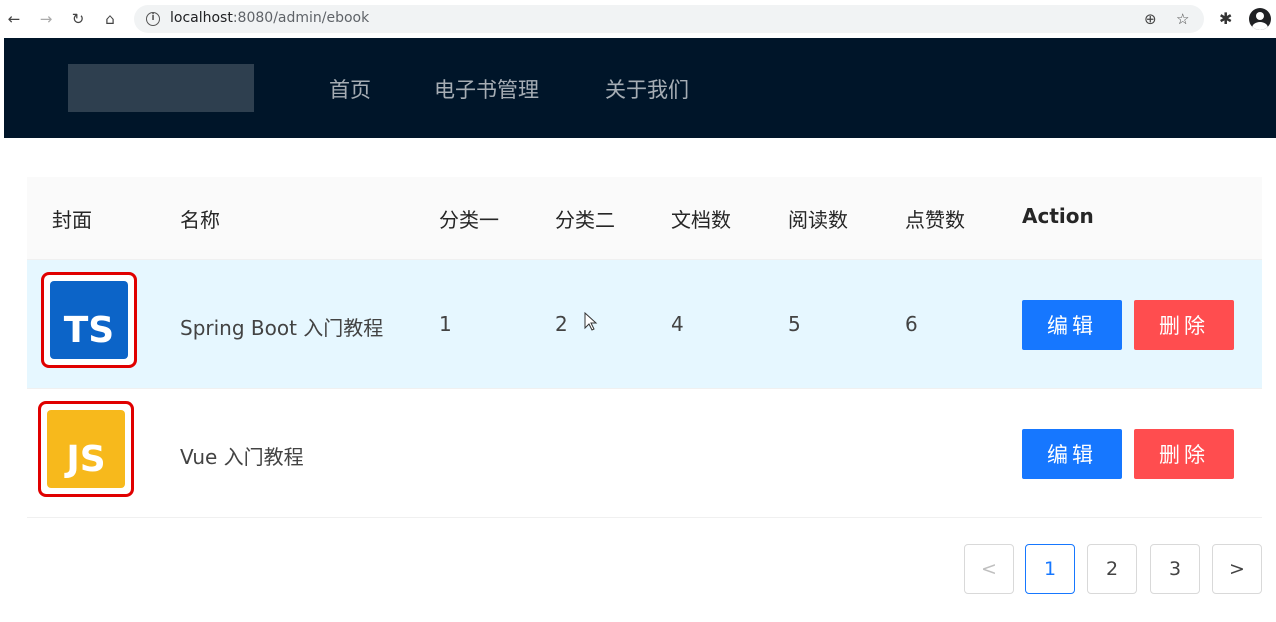 Image resolution: width=1276 pixels, height=622 pixels. I want to click on ebook-name: Vue 入门教程, so click(242, 457).